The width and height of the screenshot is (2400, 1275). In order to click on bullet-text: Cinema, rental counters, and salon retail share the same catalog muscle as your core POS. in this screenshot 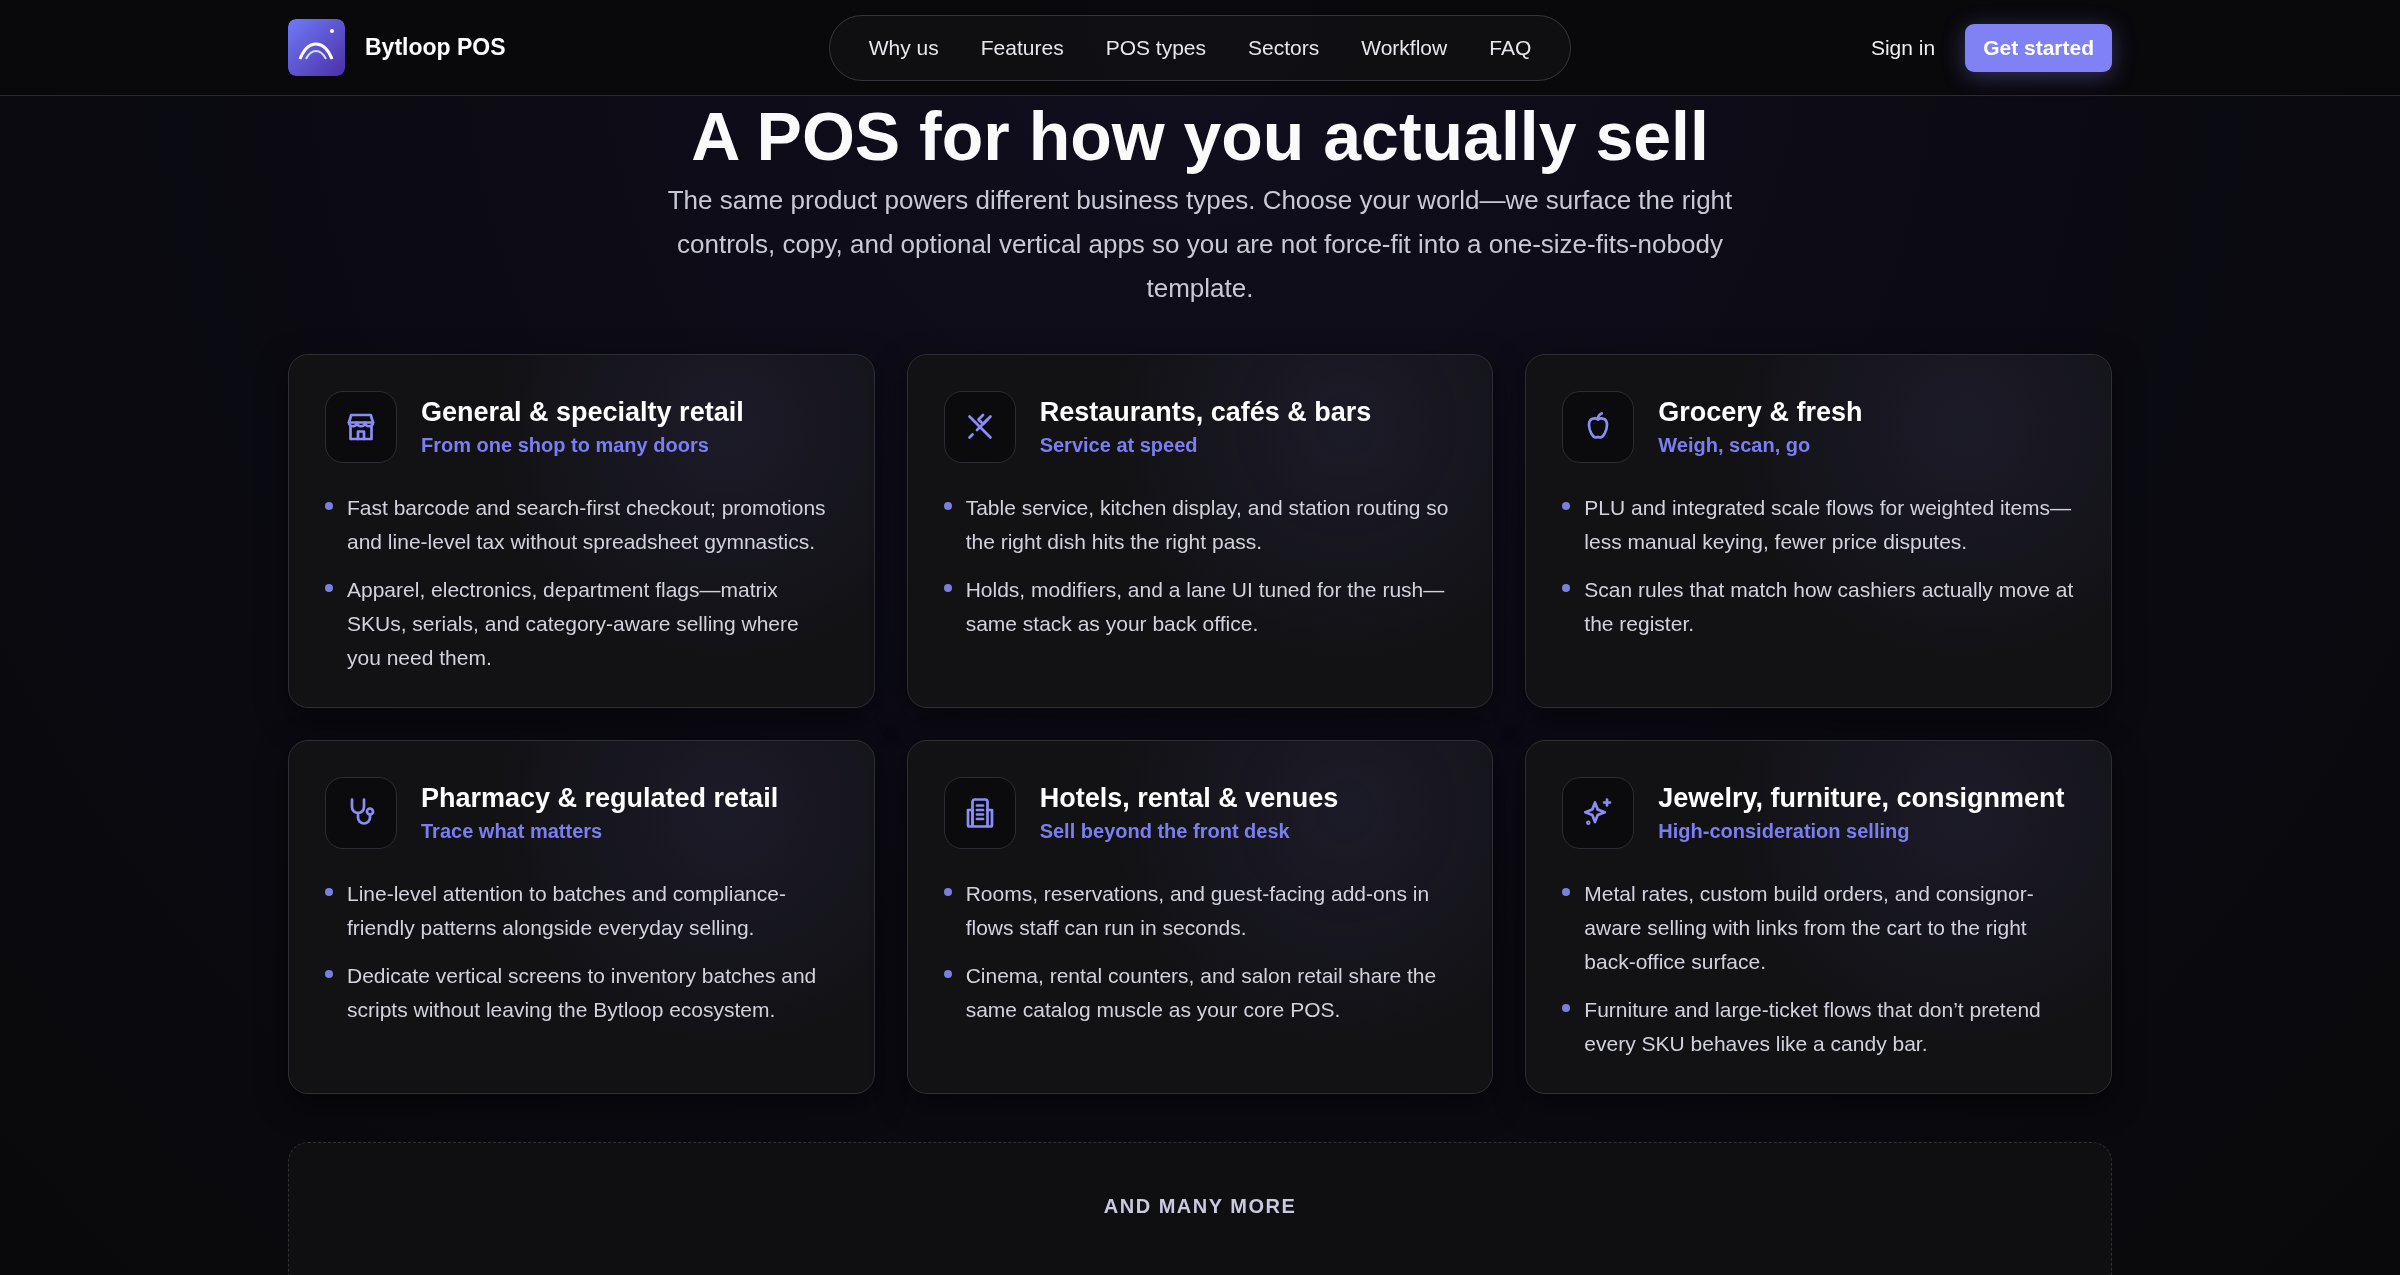, I will do `click(1201, 993)`.